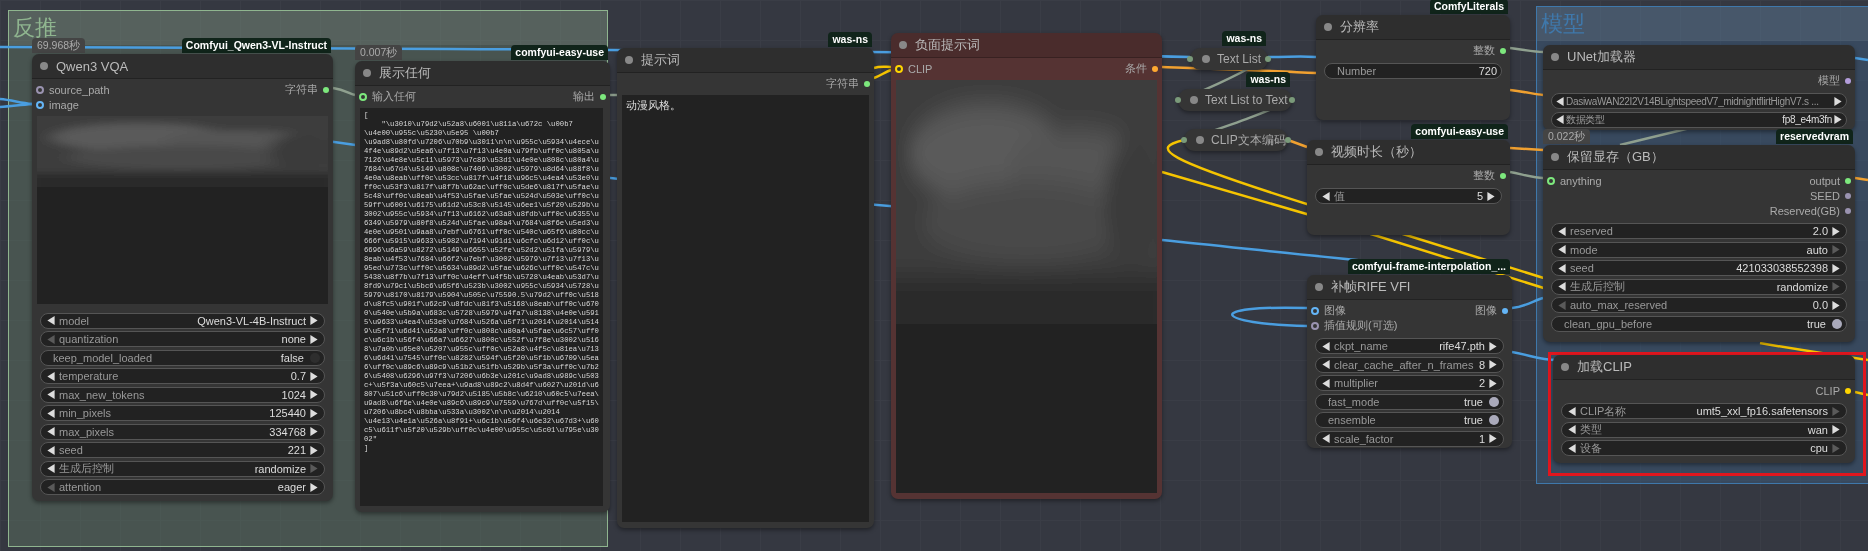 The image size is (1868, 551). What do you see at coordinates (1409, 401) in the screenshot?
I see `widget-control: fast_mode true` at bounding box center [1409, 401].